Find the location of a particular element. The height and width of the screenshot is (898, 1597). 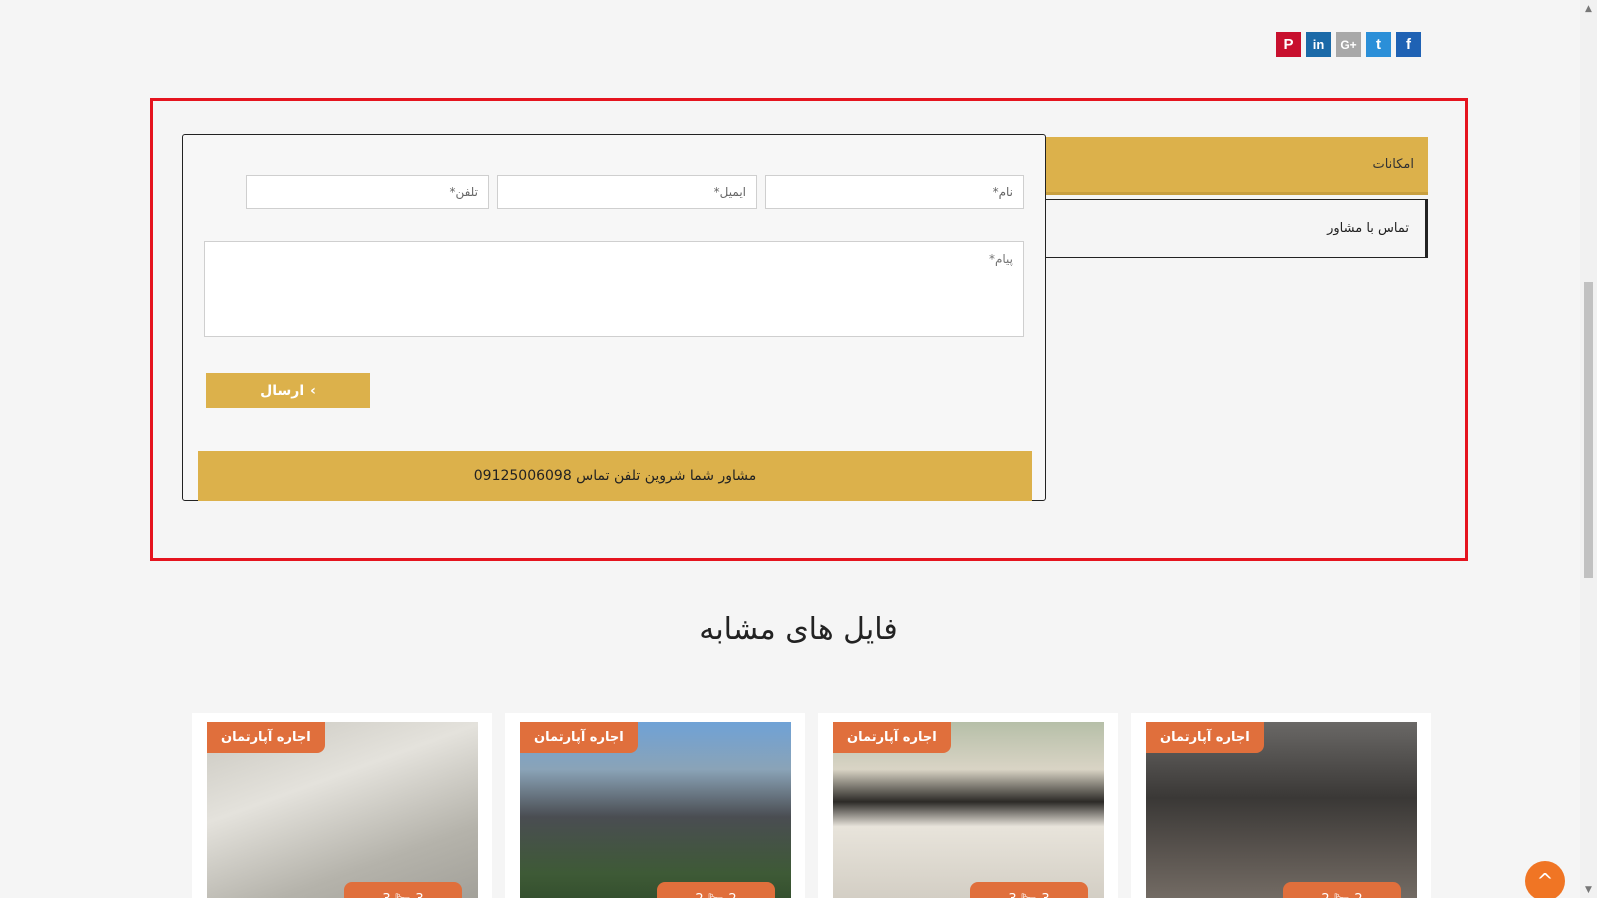

chevron-up-icon: ^ is located at coordinates (1545, 881).